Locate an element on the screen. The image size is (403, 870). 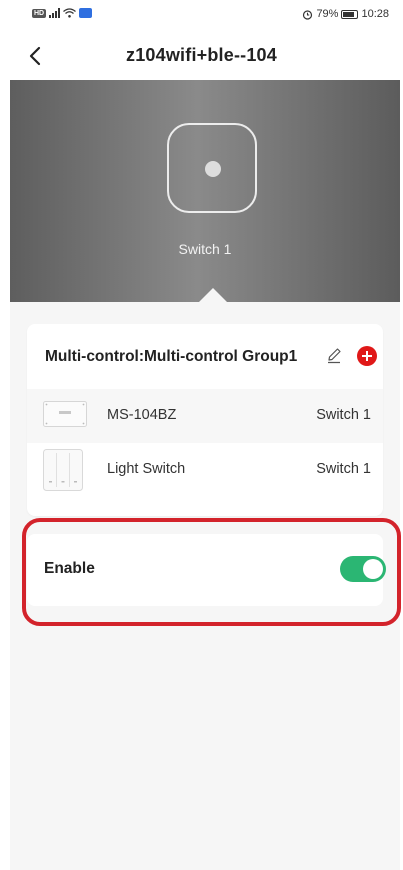
toggle-knob is located at coordinates (373, 569).